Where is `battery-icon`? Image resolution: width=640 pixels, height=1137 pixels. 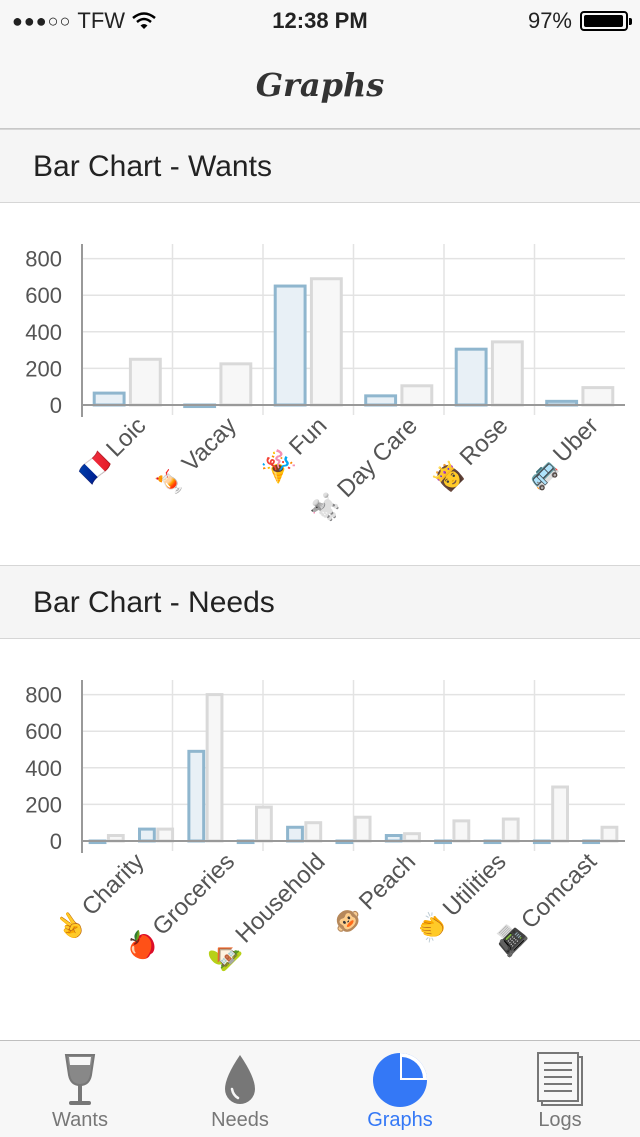
battery-icon is located at coordinates (606, 21).